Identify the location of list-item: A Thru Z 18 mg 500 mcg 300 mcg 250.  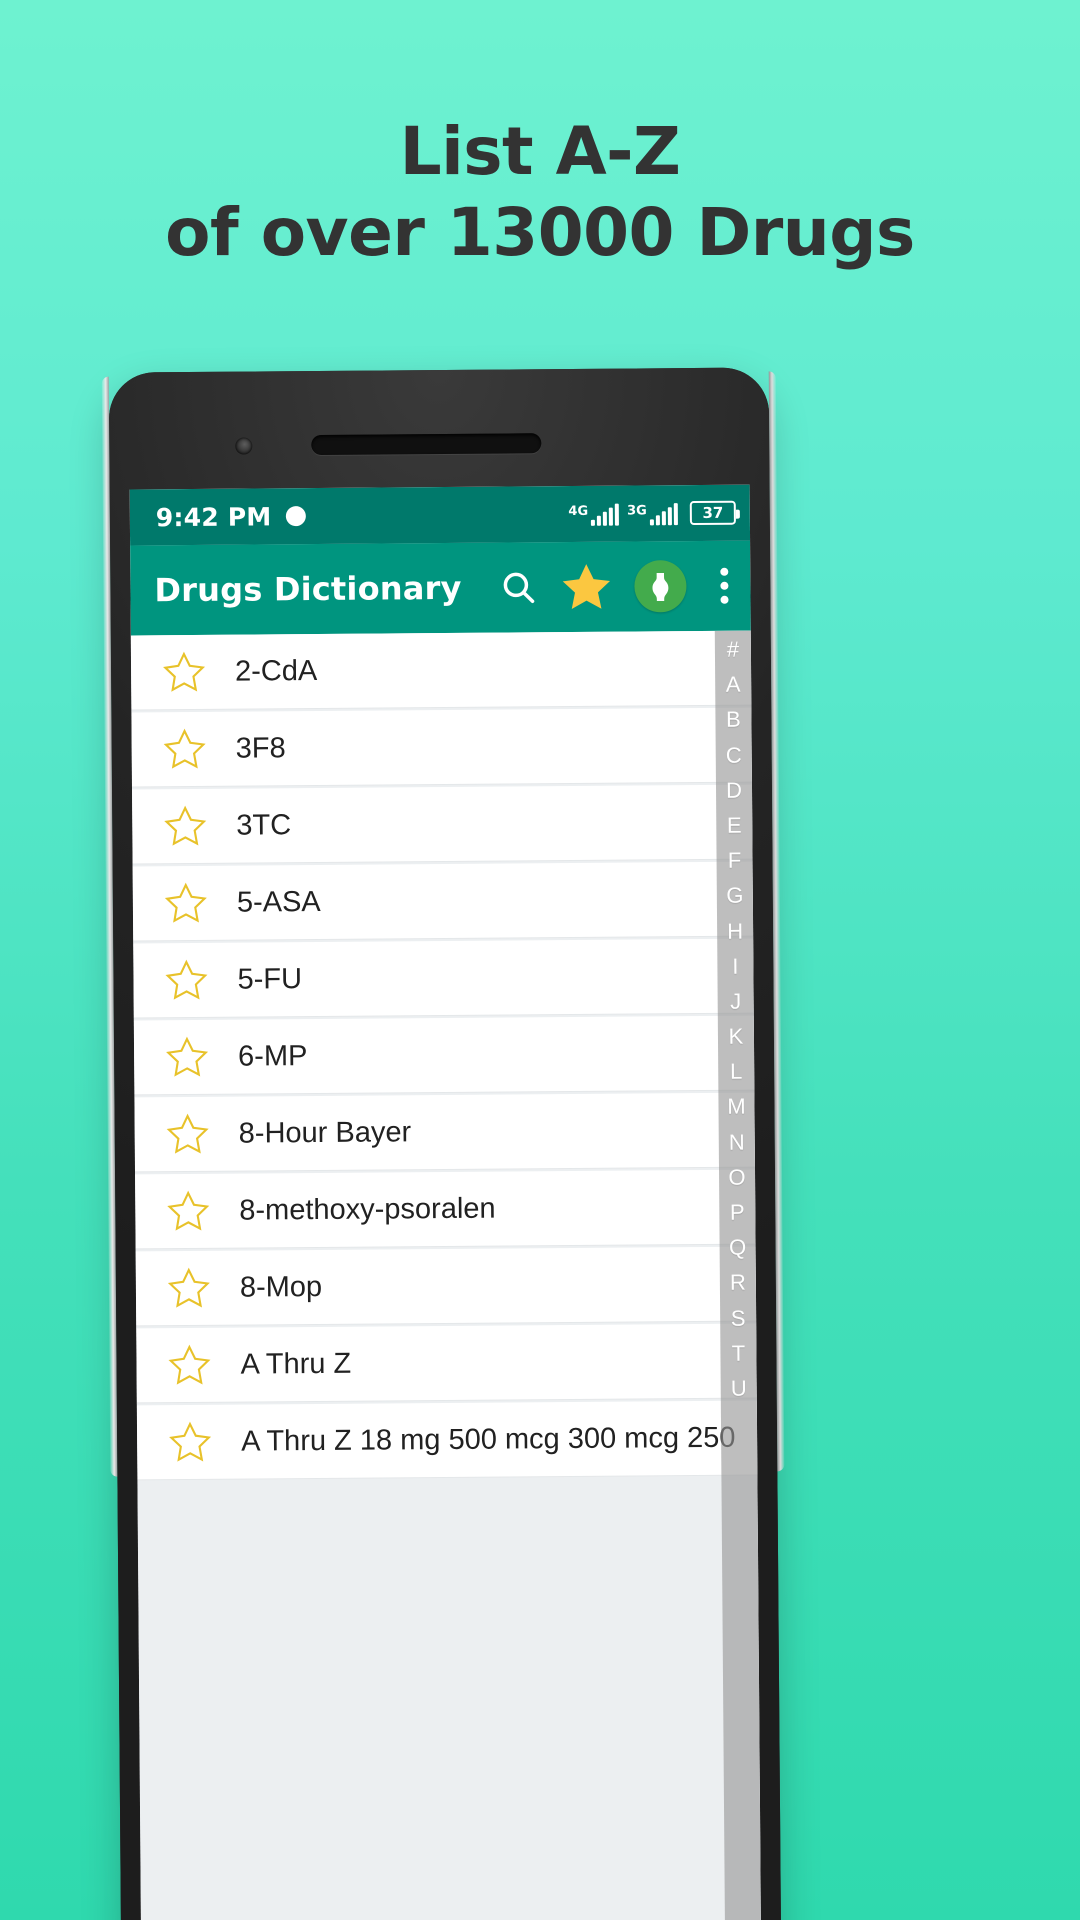
(447, 1440).